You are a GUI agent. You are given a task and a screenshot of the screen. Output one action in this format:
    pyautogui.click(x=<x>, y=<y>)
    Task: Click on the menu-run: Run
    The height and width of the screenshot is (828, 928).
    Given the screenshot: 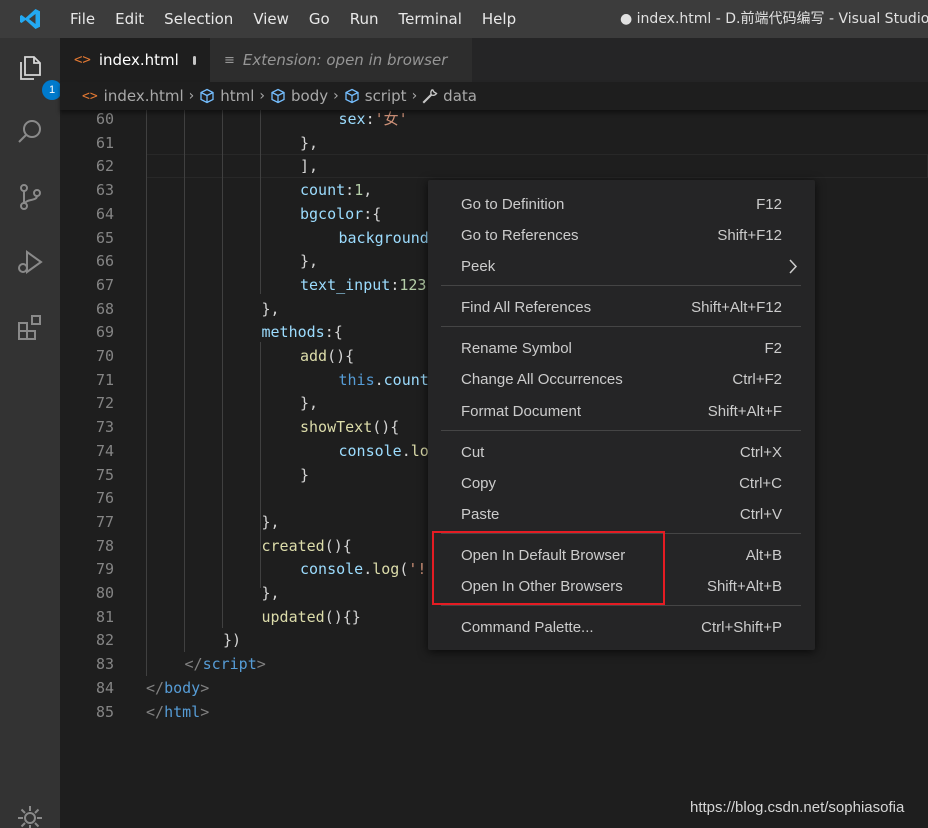 What is the action you would take?
    pyautogui.click(x=364, y=19)
    